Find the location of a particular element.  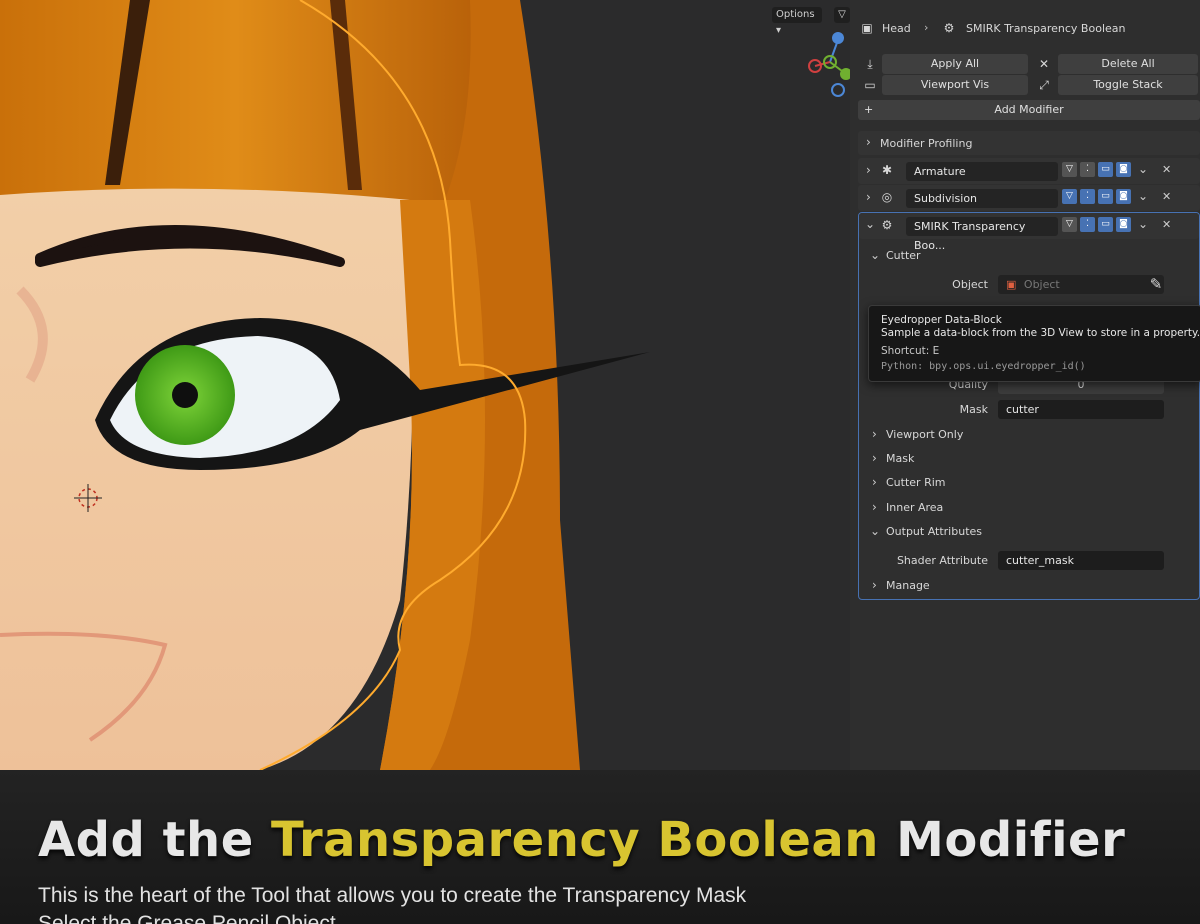

subdivision-icon: ◎ is located at coordinates (887, 197).